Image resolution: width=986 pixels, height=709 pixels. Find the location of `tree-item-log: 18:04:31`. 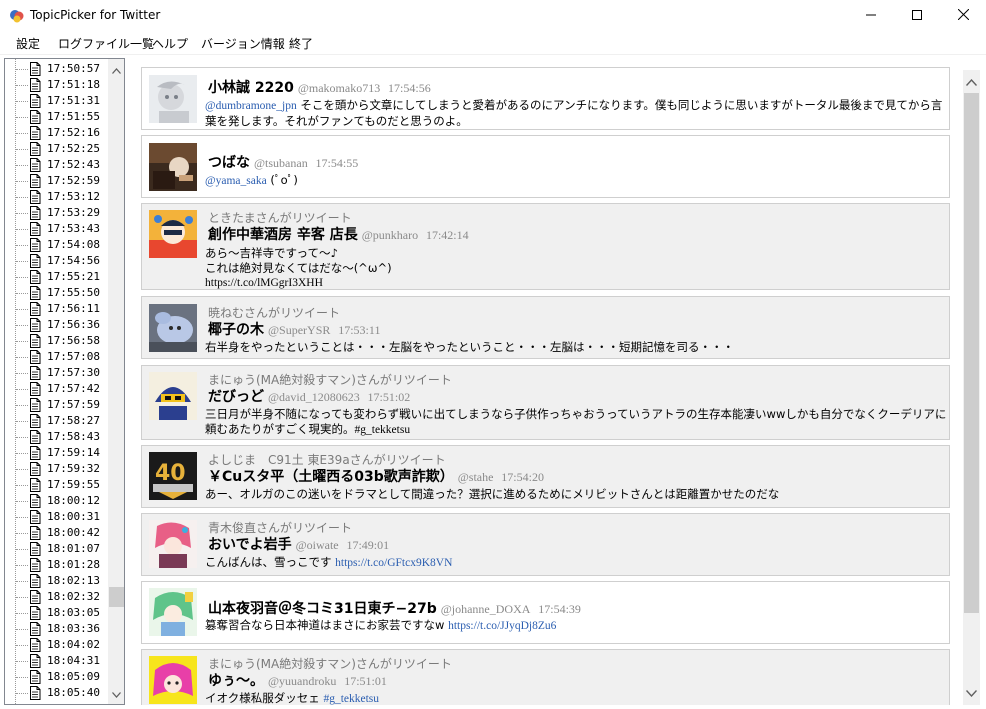

tree-item-log: 18:04:31 is located at coordinates (57, 661).